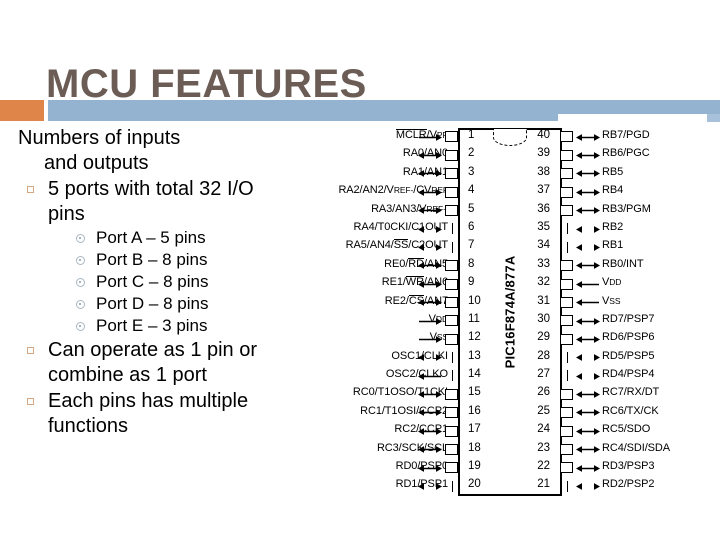  I want to click on pin-number-left: 10, so click(474, 300).